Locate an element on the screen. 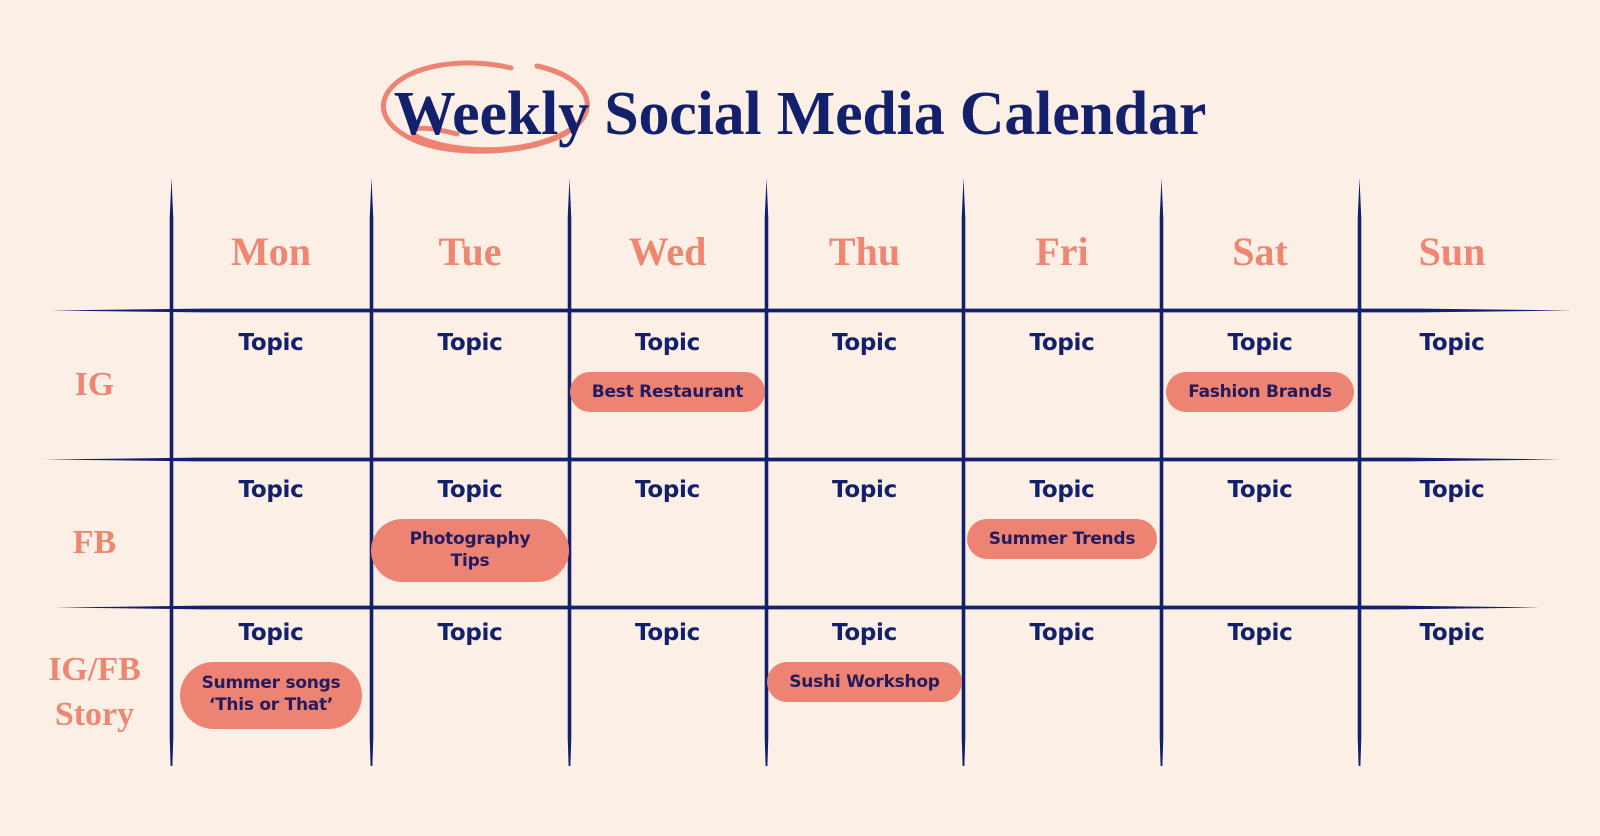 This screenshot has height=836, width=1600. row-label-fb: FB is located at coordinates (94, 542).